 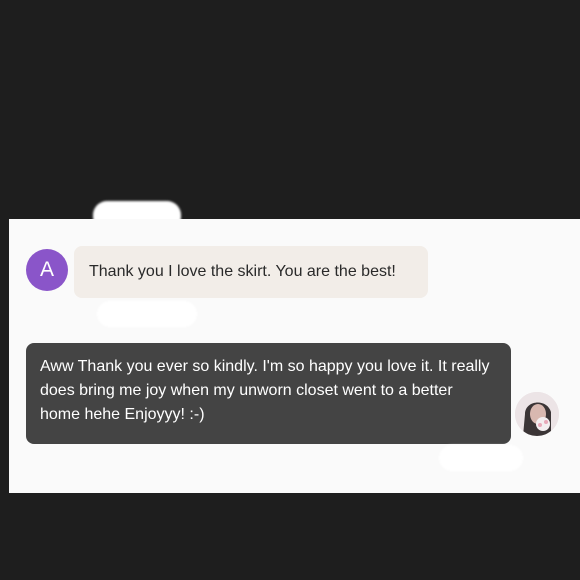 What do you see at coordinates (481, 458) in the screenshot?
I see `redacted-timestamp-sent` at bounding box center [481, 458].